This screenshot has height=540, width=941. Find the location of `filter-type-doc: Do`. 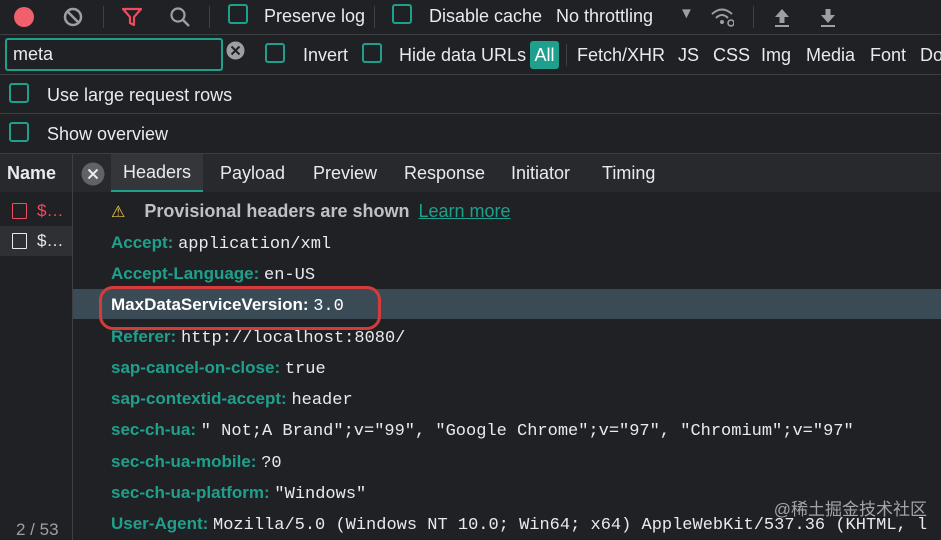

filter-type-doc: Do is located at coordinates (930, 55).